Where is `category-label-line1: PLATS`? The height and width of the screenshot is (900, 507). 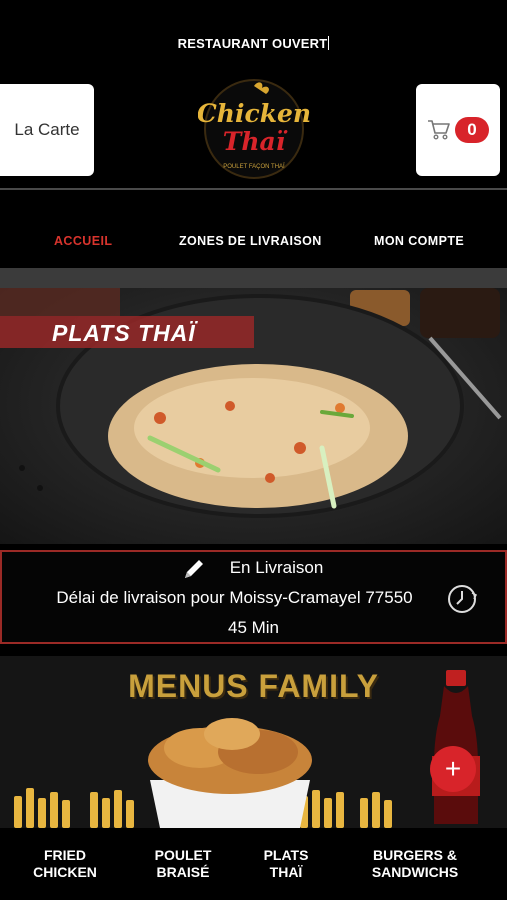
category-label-line1: PLATS is located at coordinates (286, 855).